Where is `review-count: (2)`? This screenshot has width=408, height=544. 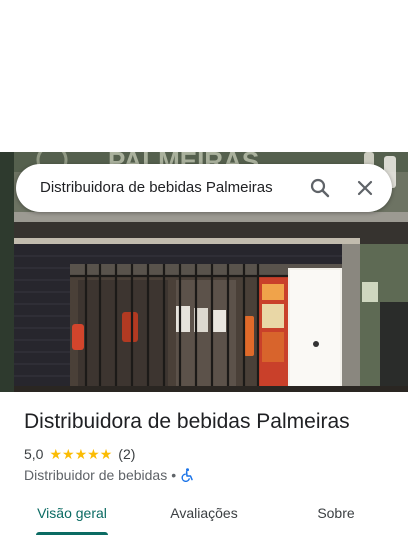 review-count: (2) is located at coordinates (126, 454).